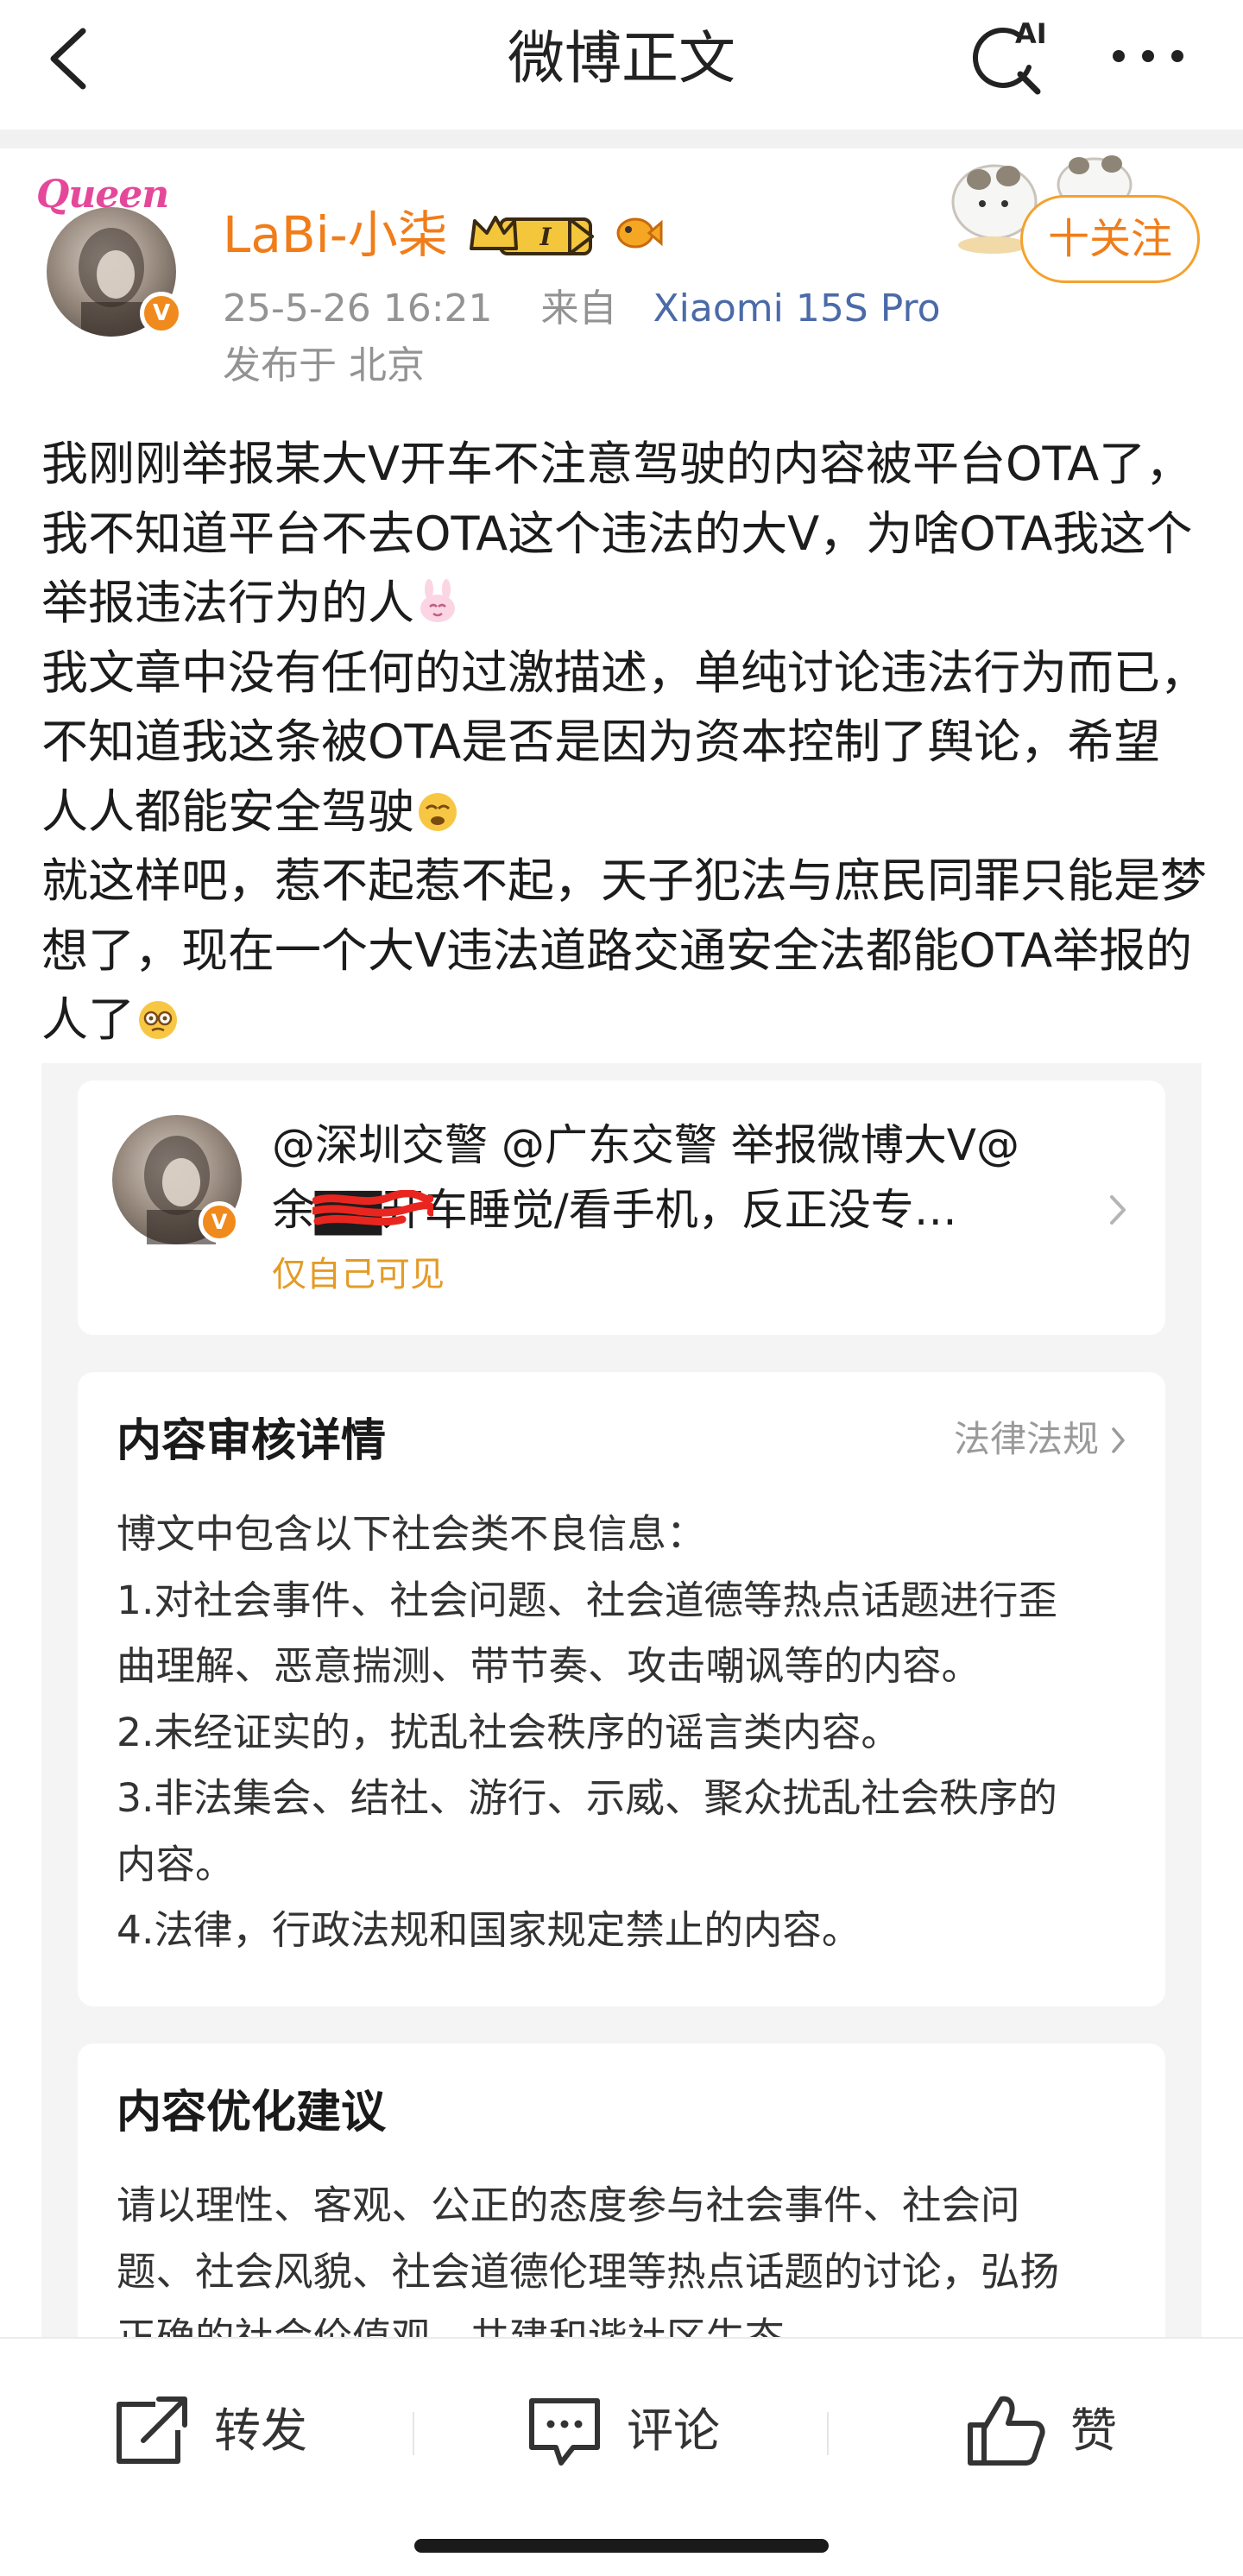  I want to click on device-name: Xiaomi 15S Pro, so click(797, 309).